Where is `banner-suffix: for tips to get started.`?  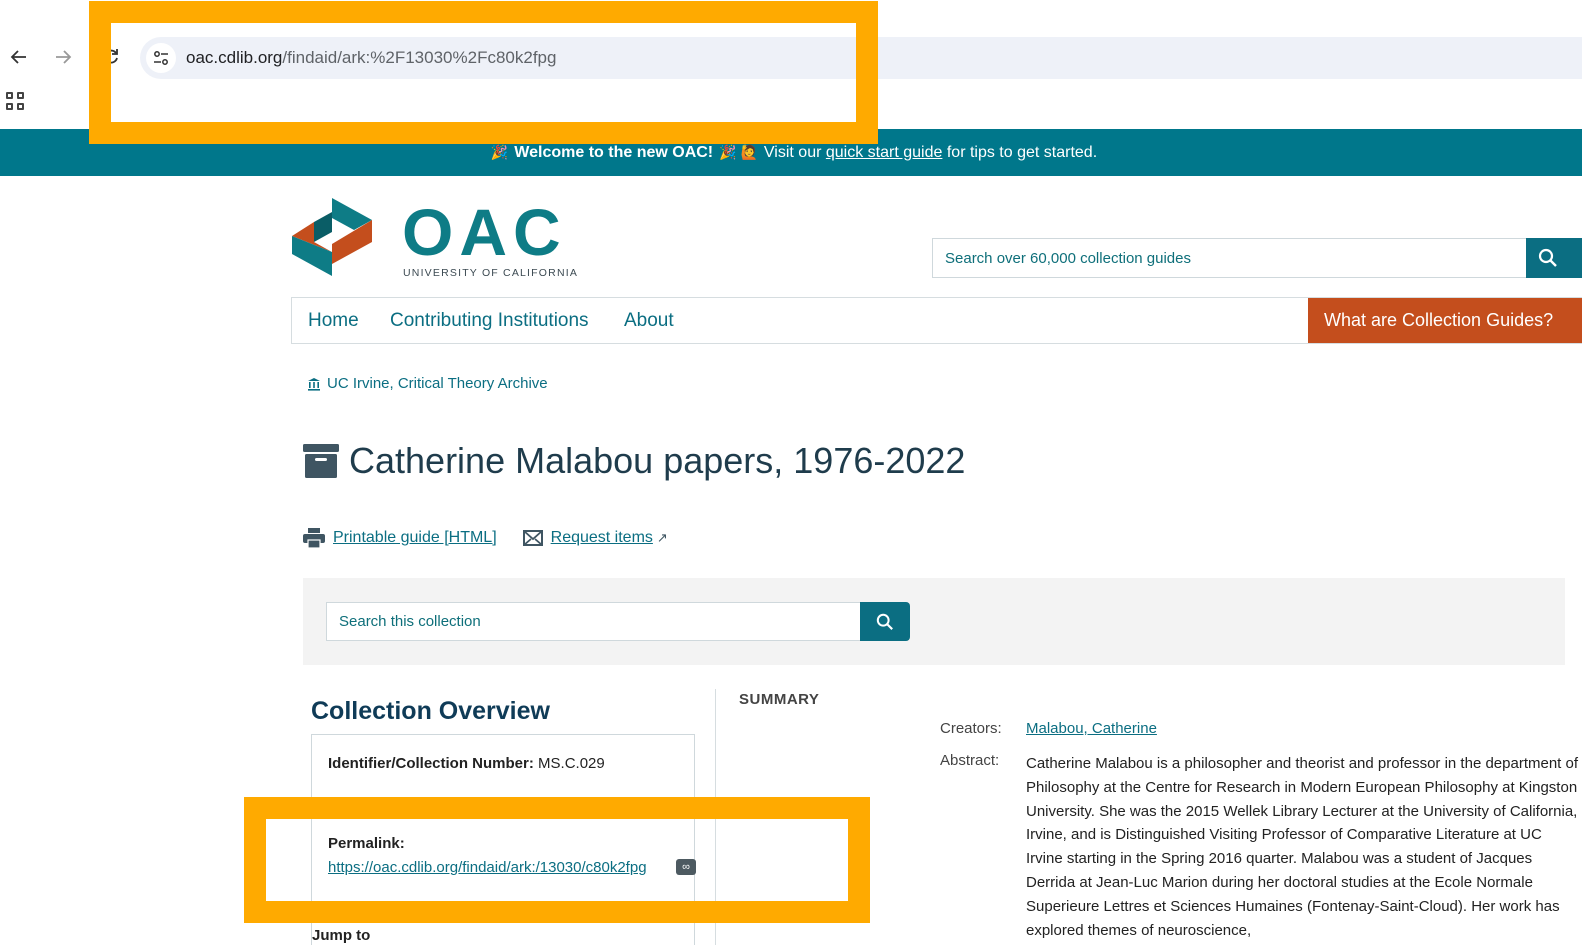
banner-suffix: for tips to get started. is located at coordinates (1022, 152).